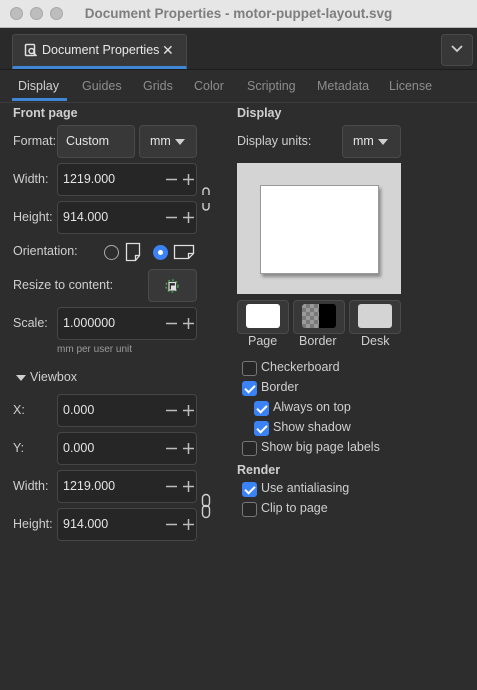  I want to click on show-shadow-checkbox, so click(261, 428).